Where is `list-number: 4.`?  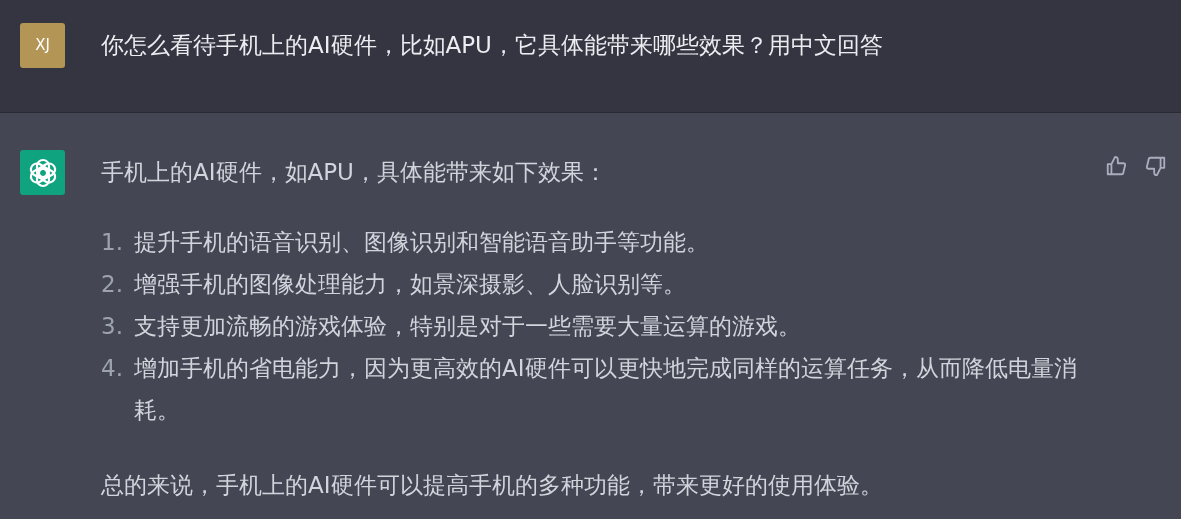
list-number: 4. is located at coordinates (112, 368).